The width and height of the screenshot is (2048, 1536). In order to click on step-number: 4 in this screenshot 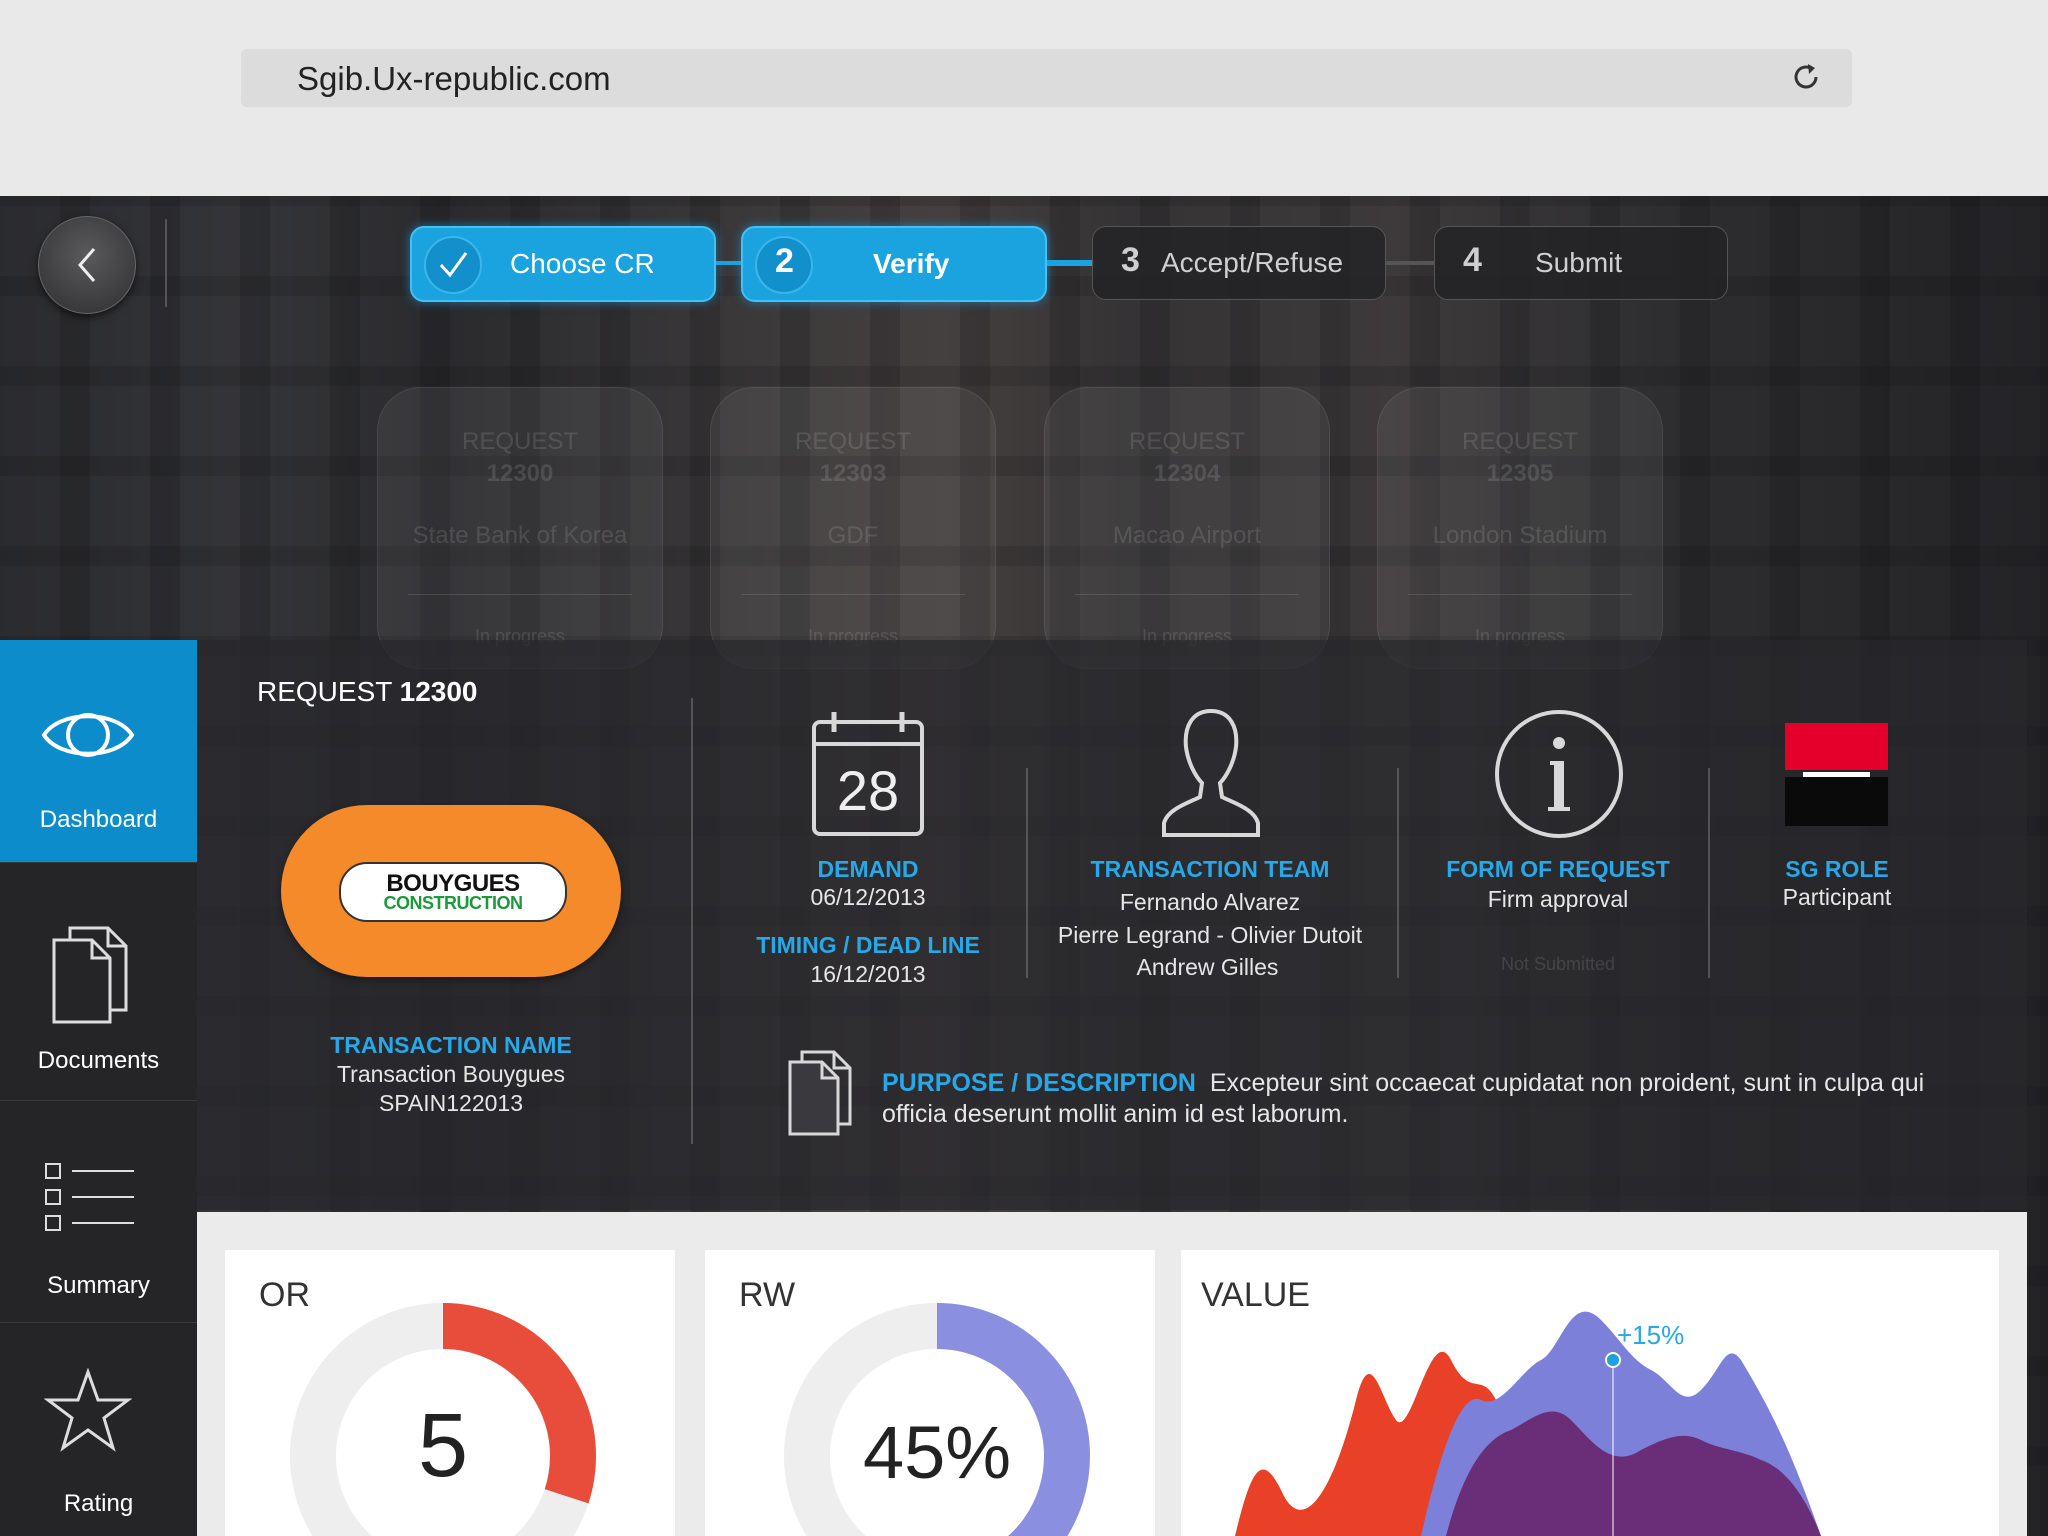, I will do `click(1472, 260)`.